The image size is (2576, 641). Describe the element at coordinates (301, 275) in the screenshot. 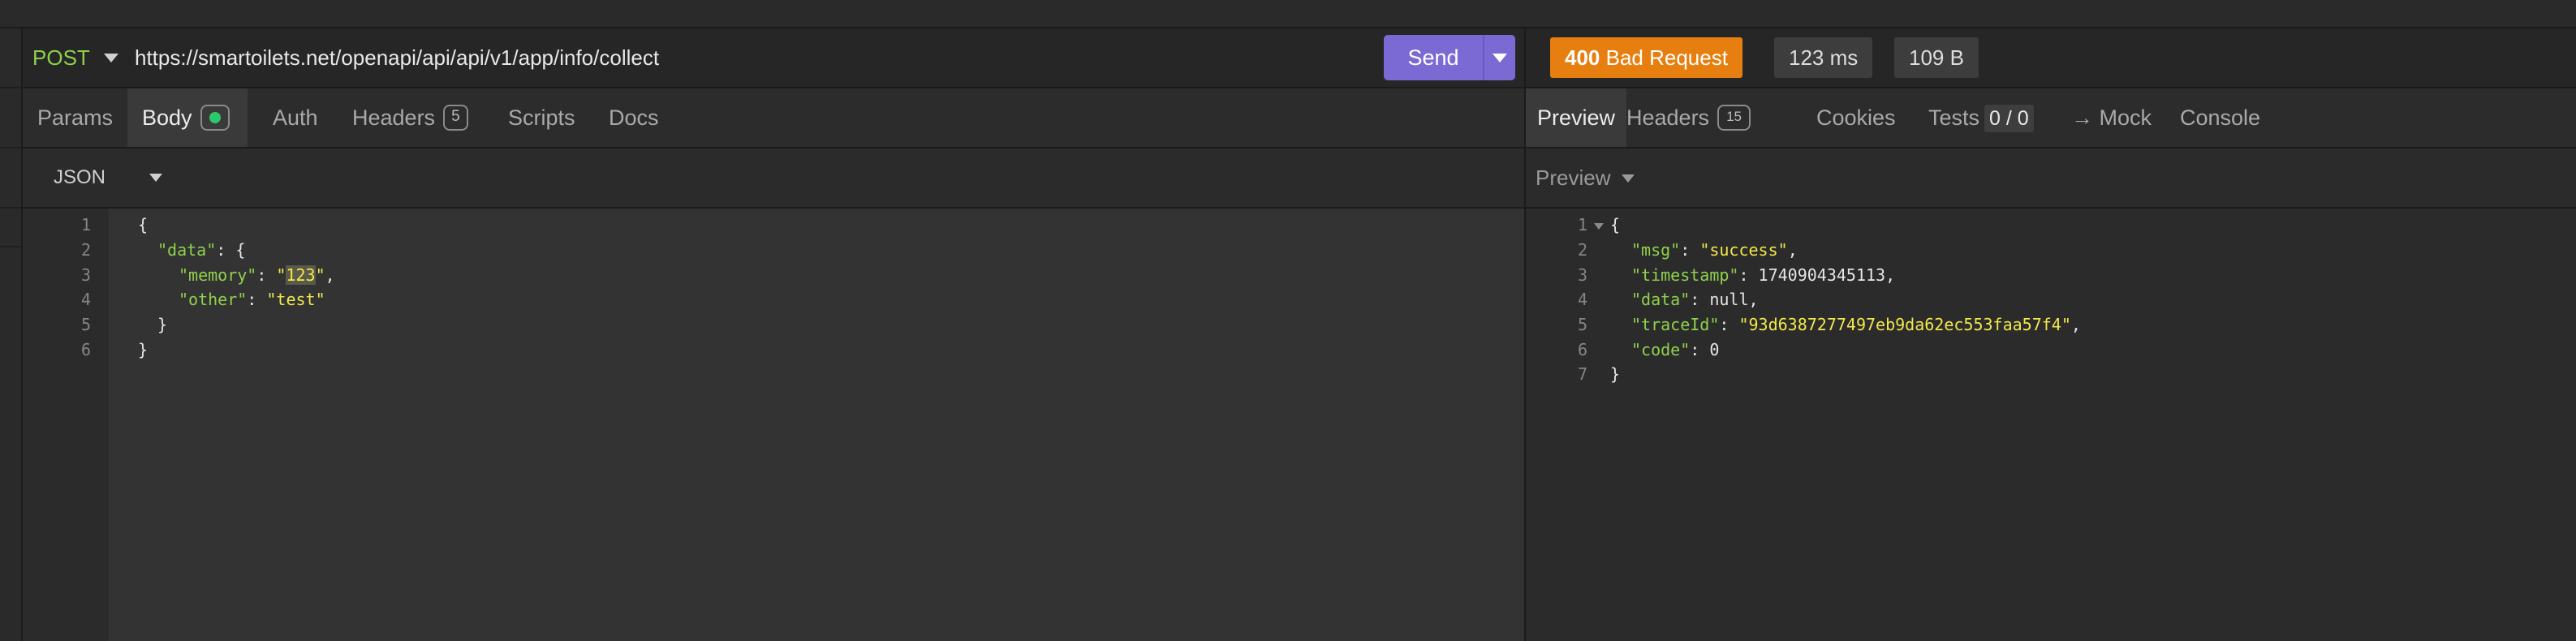

I see `selected-text: 123` at that location.